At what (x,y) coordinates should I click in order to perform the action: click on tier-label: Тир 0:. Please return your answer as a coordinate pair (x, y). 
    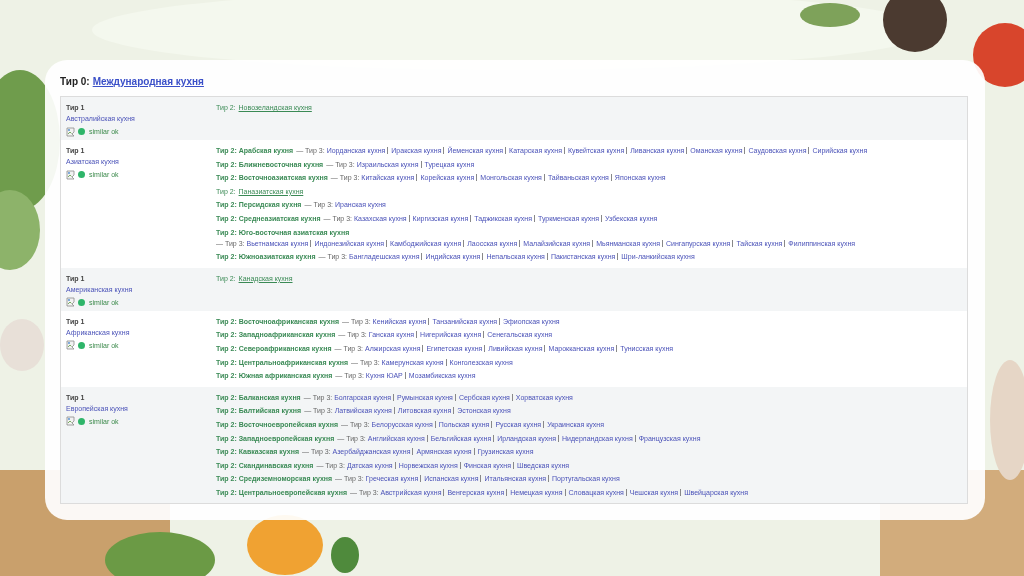
    Looking at the image, I should click on (75, 82).